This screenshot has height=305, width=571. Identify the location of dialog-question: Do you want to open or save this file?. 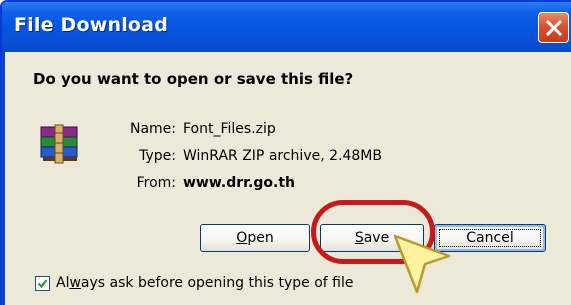
(193, 79).